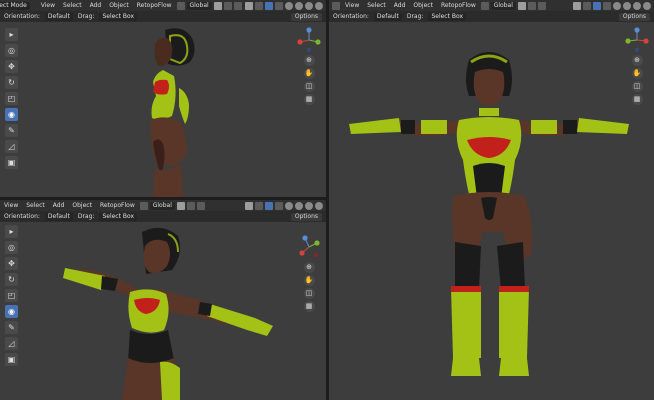  I want to click on mode-selector: Object Mode, so click(15, 5).